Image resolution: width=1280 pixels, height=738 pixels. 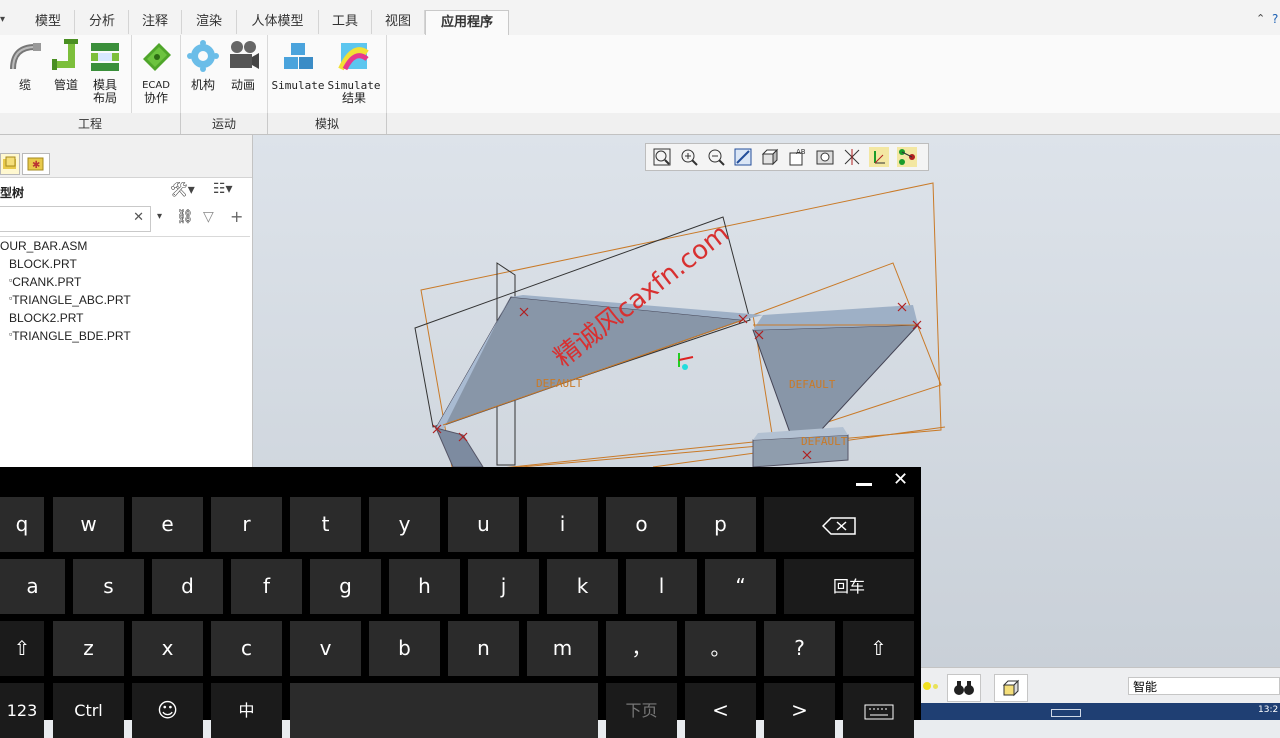 What do you see at coordinates (879, 157) in the screenshot?
I see `csys-display-icon` at bounding box center [879, 157].